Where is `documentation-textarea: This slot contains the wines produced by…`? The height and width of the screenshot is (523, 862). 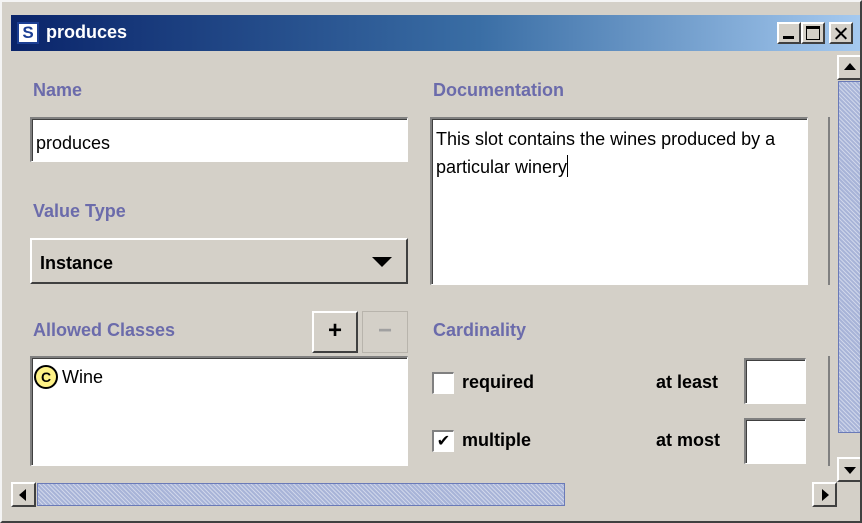
documentation-textarea: This slot contains the wines produced by… is located at coordinates (619, 201).